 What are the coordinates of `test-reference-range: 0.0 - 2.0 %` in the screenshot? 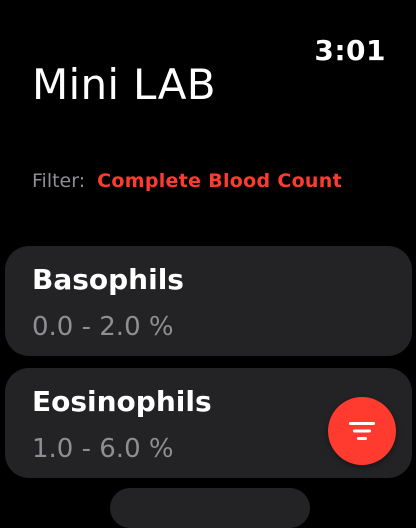 It's located at (103, 327).